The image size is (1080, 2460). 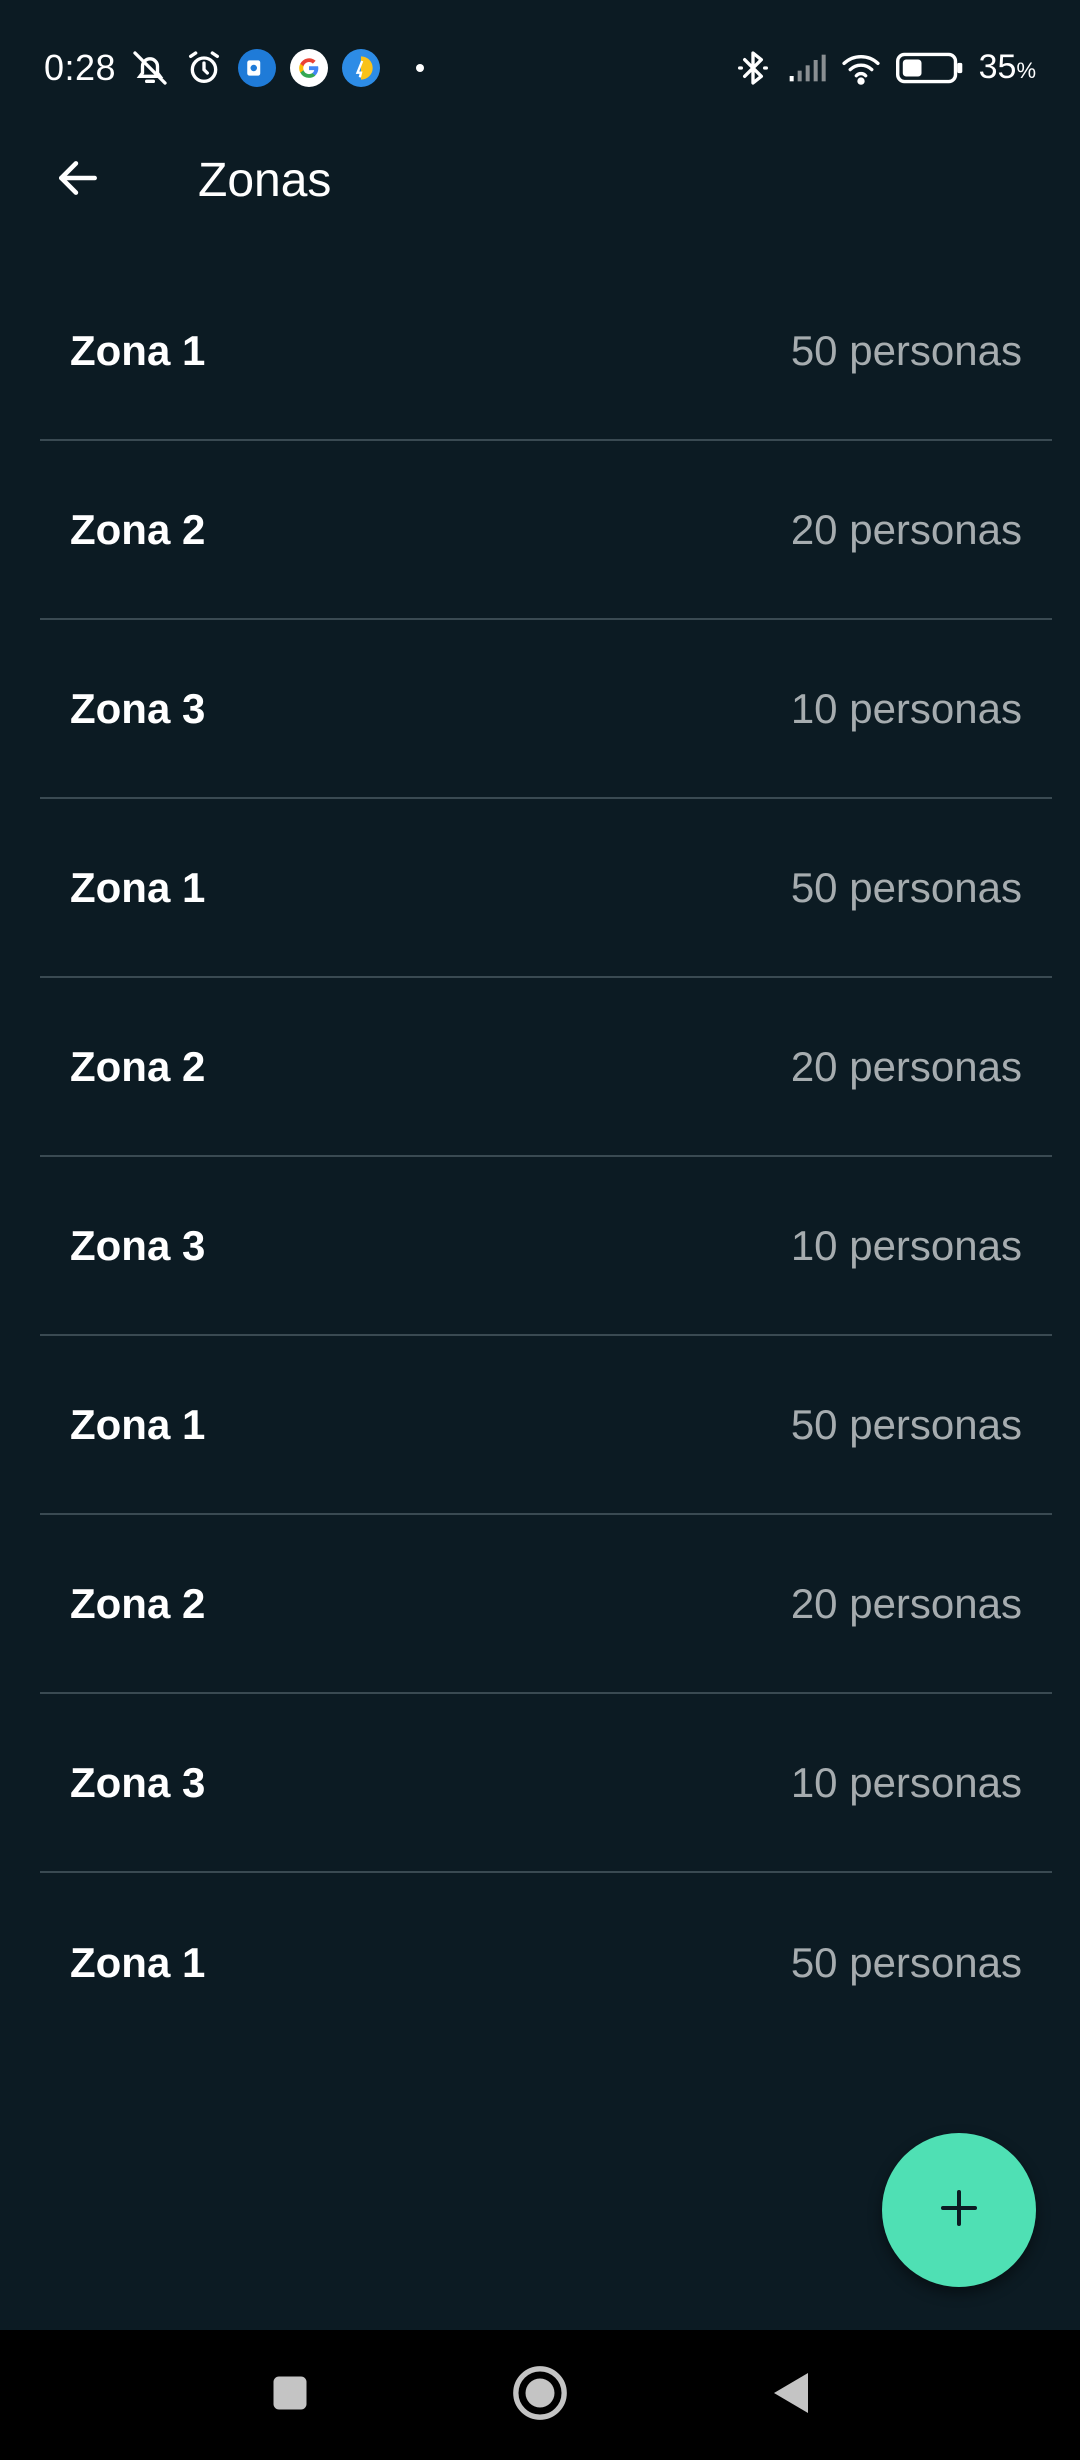 I want to click on app-bar: Zonas, so click(x=540, y=180).